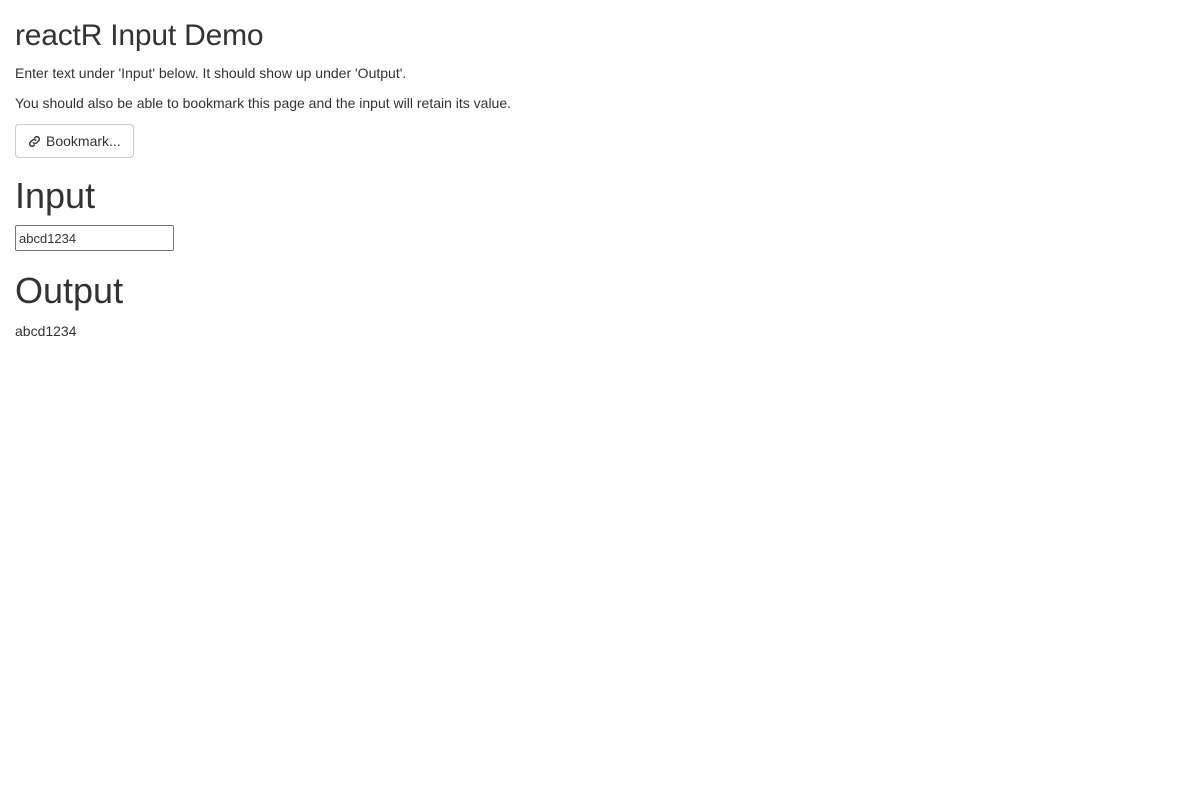  I want to click on input-heading: Input, so click(55, 195).